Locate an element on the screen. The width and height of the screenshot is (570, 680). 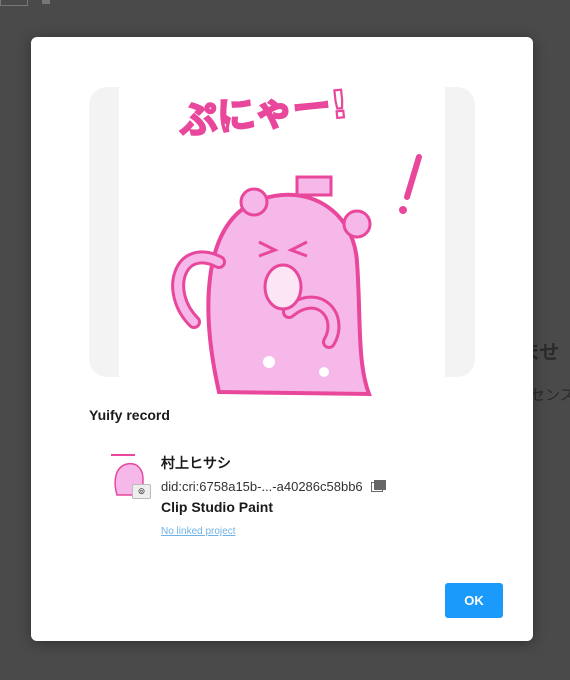
app-name: Clip Studio Paint is located at coordinates (217, 507).